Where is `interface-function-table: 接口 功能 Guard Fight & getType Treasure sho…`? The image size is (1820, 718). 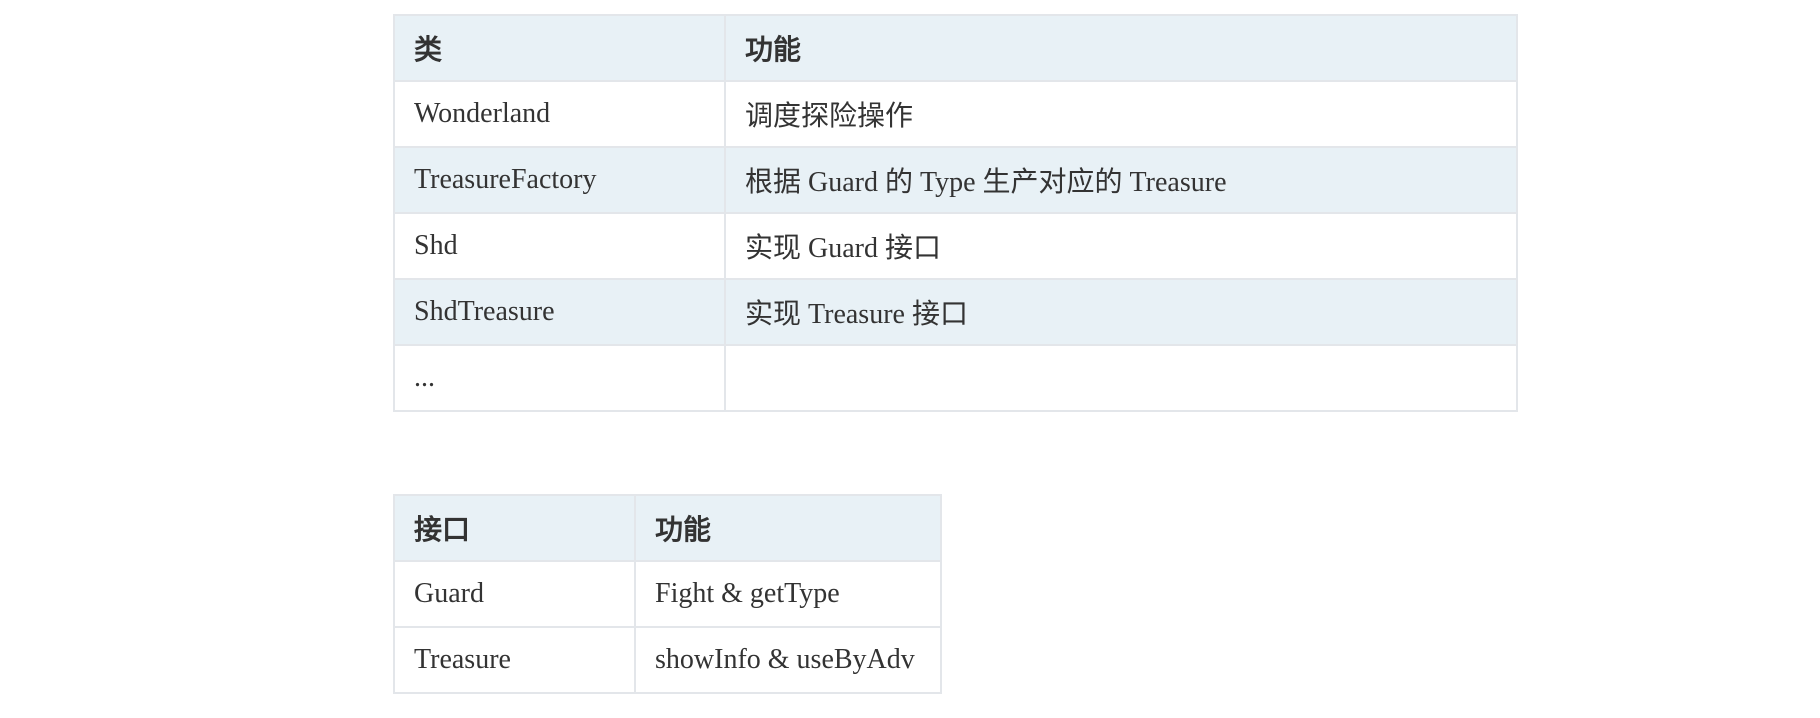 interface-function-table: 接口 功能 Guard Fight & getType Treasure sho… is located at coordinates (667, 594).